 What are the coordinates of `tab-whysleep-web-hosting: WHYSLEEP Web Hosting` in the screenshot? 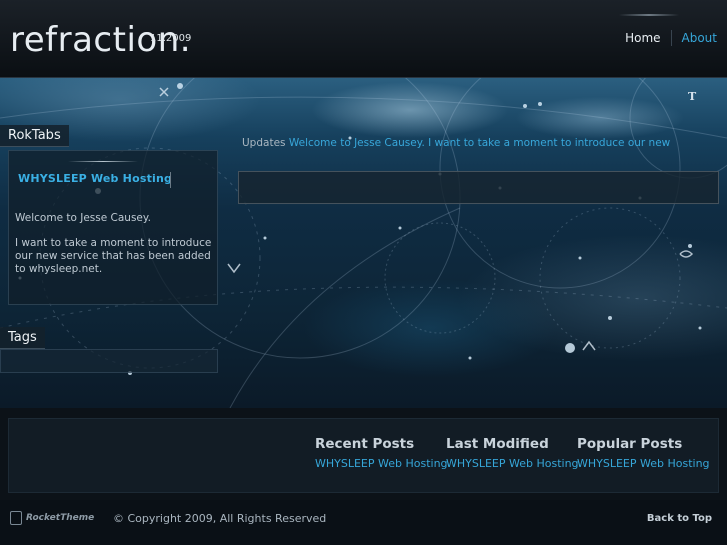 It's located at (95, 178).